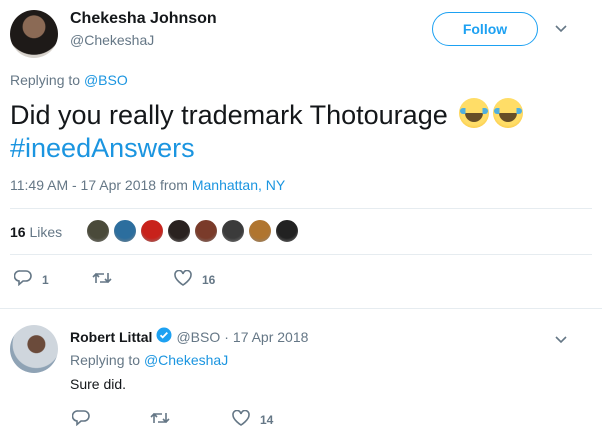 Image resolution: width=602 pixels, height=441 pixels. Describe the element at coordinates (253, 419) in the screenshot. I see `reply-like-action: 14` at that location.